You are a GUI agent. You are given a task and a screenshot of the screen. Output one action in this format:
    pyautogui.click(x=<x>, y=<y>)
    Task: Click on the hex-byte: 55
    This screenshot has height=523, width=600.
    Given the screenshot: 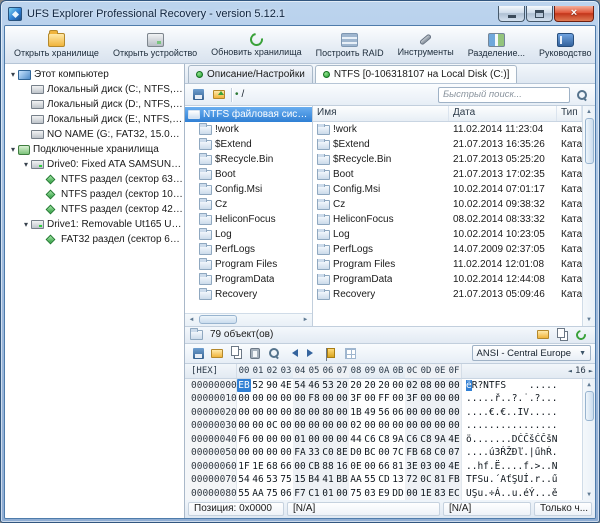 What is the action you would take?
    pyautogui.click(x=370, y=480)
    